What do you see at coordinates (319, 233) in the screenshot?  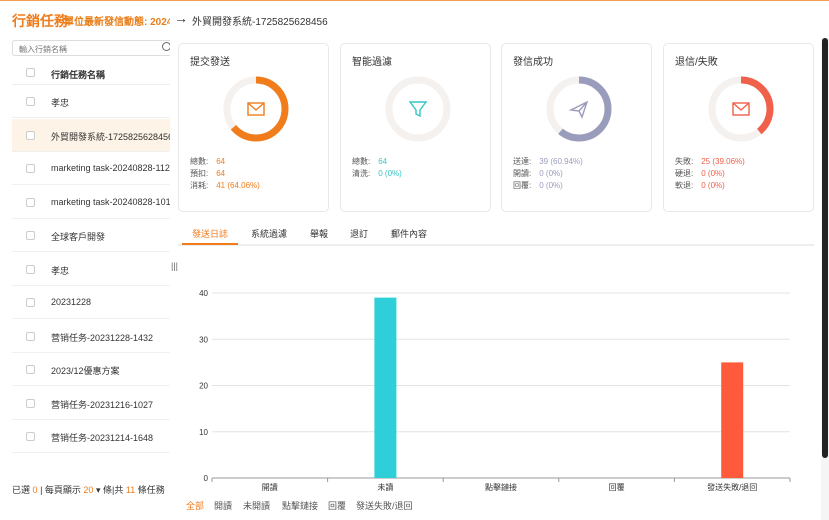 I see `tab-3: 舉報` at bounding box center [319, 233].